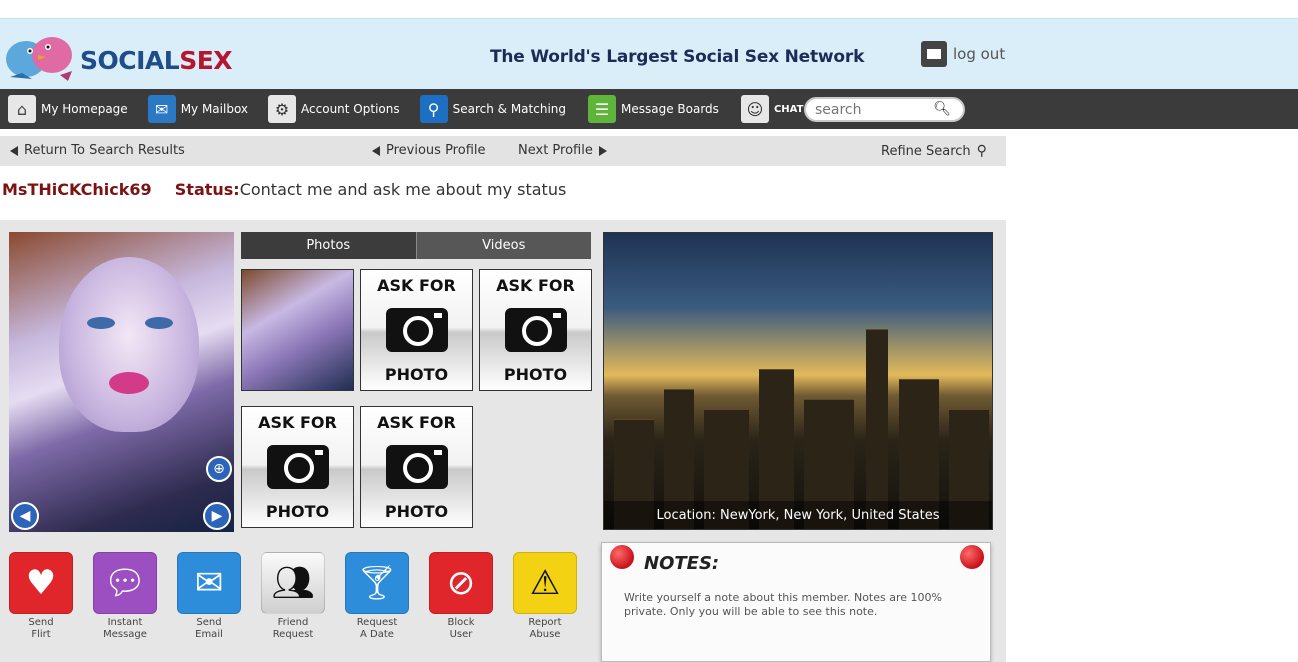 Image resolution: width=1298 pixels, height=662 pixels. Describe the element at coordinates (129, 383) in the screenshot. I see `photo-lips` at that location.